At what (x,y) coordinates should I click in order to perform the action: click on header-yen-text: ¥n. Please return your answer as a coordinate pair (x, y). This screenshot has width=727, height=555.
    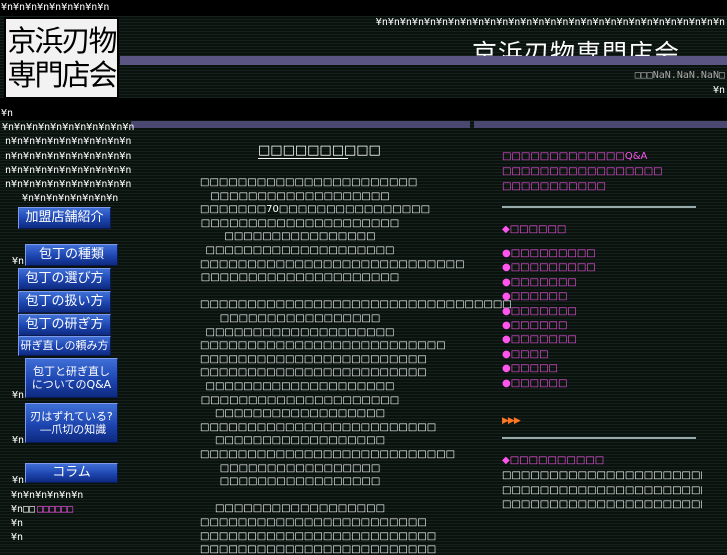
    Looking at the image, I should click on (718, 90).